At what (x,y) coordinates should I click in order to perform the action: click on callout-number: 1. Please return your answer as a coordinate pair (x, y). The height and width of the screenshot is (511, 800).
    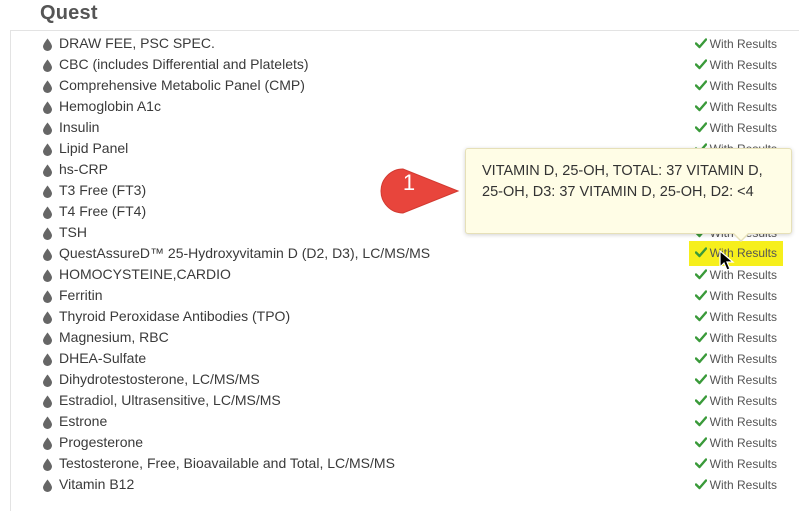
    Looking at the image, I should click on (409, 182).